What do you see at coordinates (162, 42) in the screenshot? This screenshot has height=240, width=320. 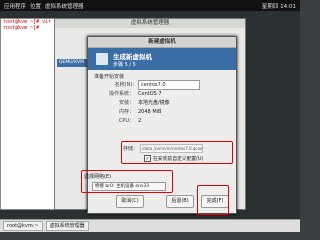 I see `dialog-title: 新建虚拟机` at bounding box center [162, 42].